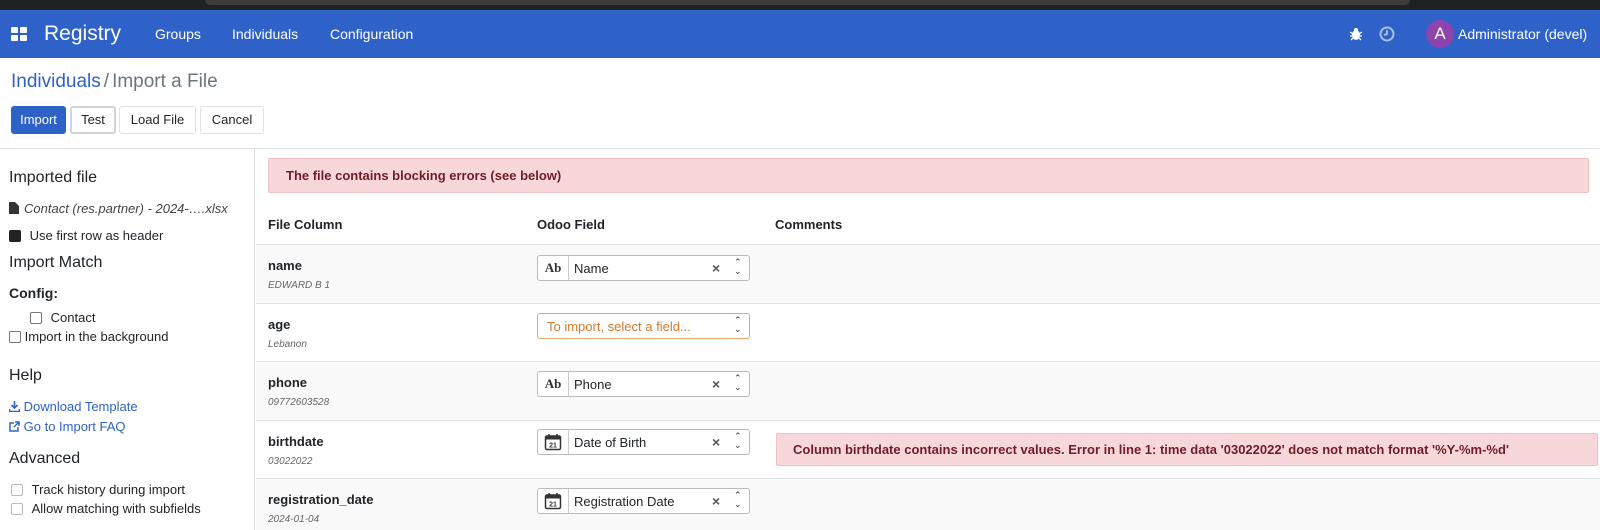  Describe the element at coordinates (126, 208) in the screenshot. I see `imported-file-name: Contact (res.partner) - 2024-….xlsx` at that location.